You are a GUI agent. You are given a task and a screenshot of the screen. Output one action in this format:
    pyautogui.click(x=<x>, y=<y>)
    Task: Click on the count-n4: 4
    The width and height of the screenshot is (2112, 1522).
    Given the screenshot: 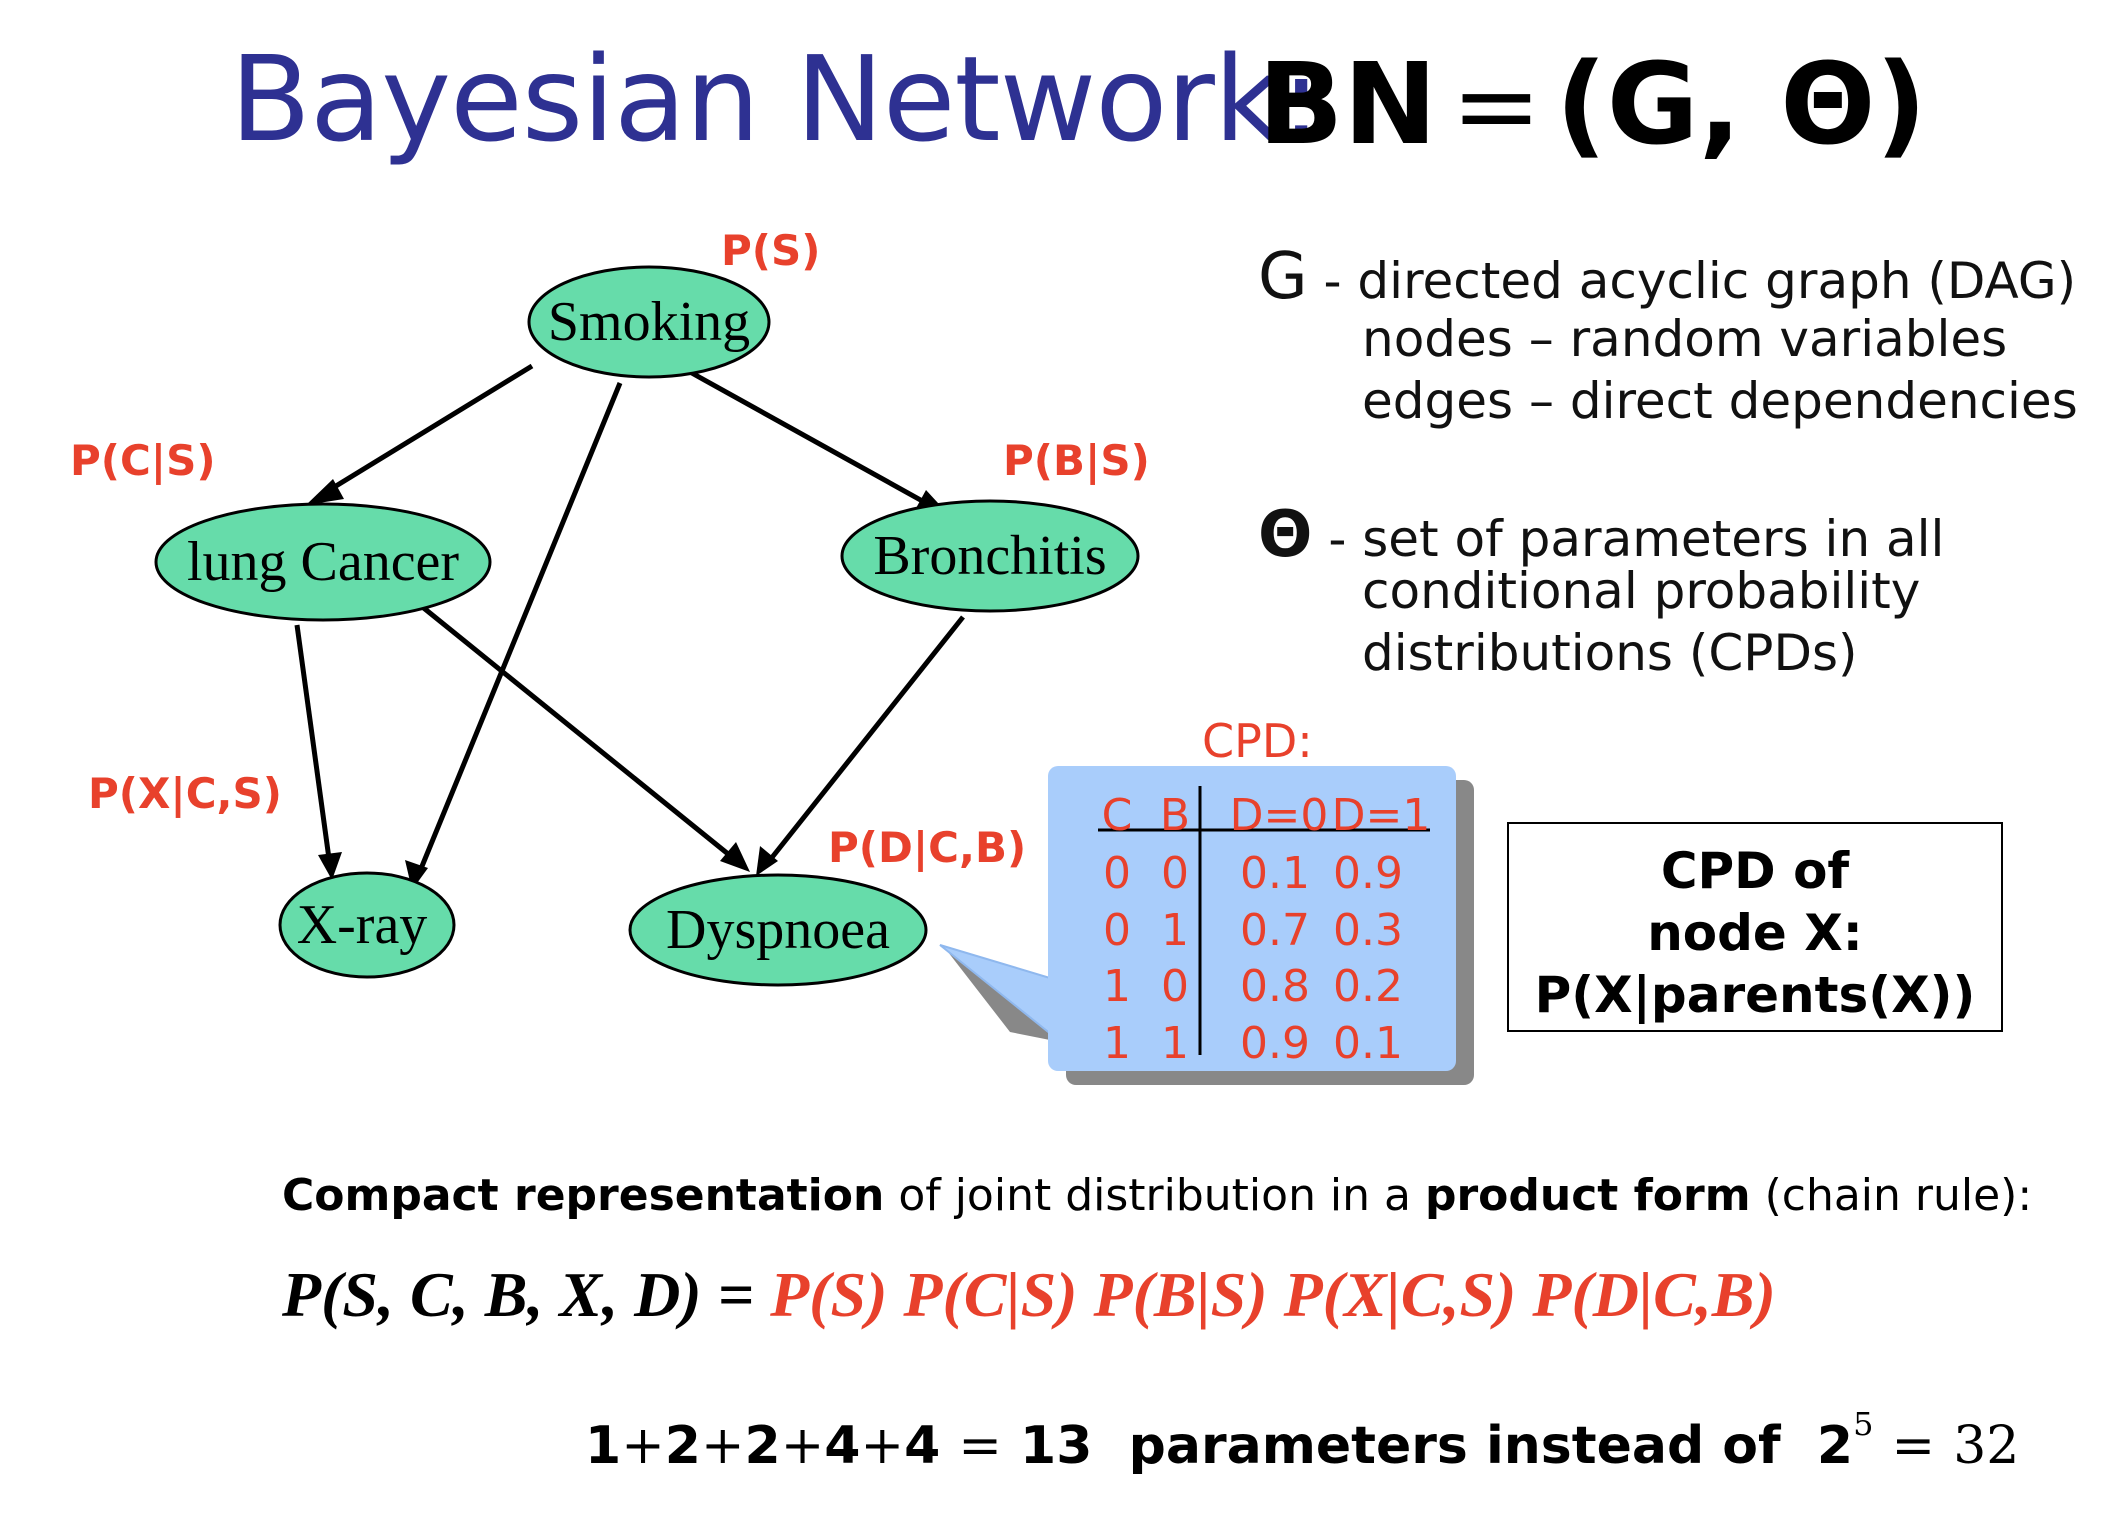 What is the action you would take?
    pyautogui.click(x=842, y=1446)
    